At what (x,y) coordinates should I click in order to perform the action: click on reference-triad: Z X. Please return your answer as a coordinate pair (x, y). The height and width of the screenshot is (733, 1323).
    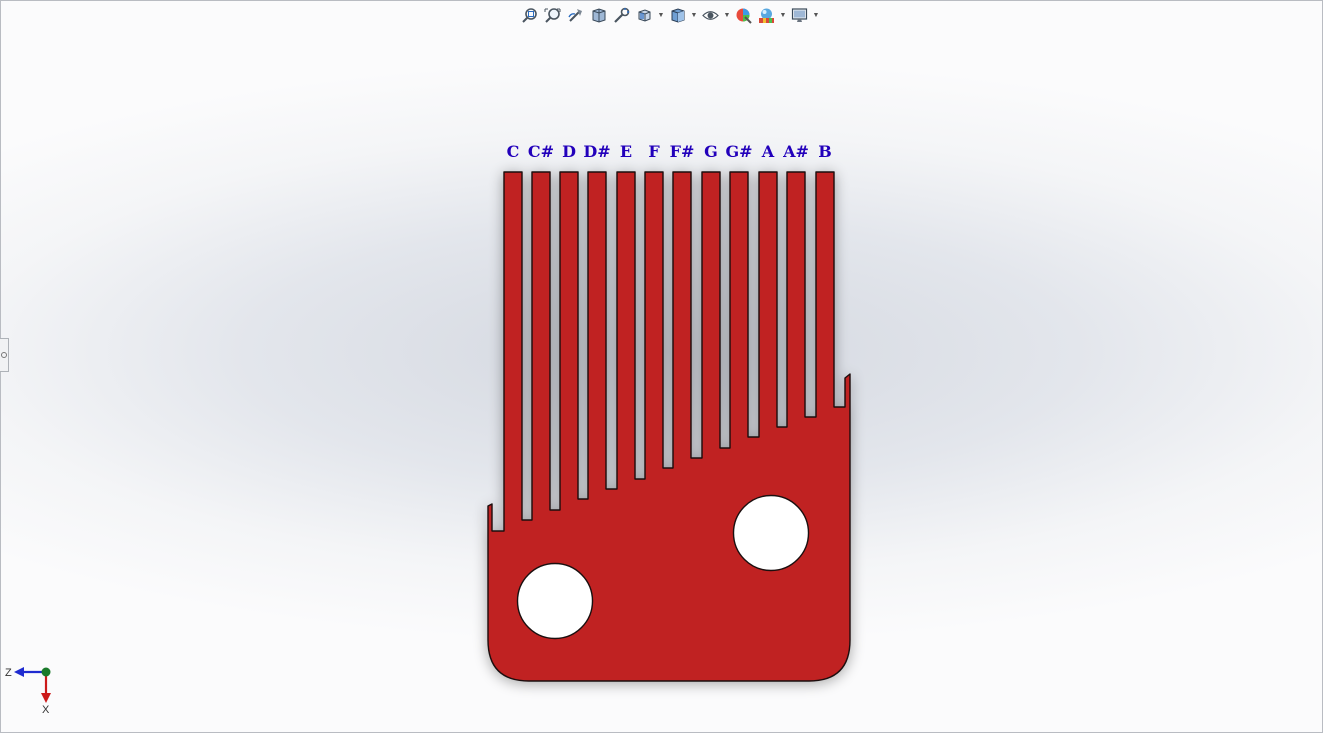
    Looking at the image, I should click on (28, 691).